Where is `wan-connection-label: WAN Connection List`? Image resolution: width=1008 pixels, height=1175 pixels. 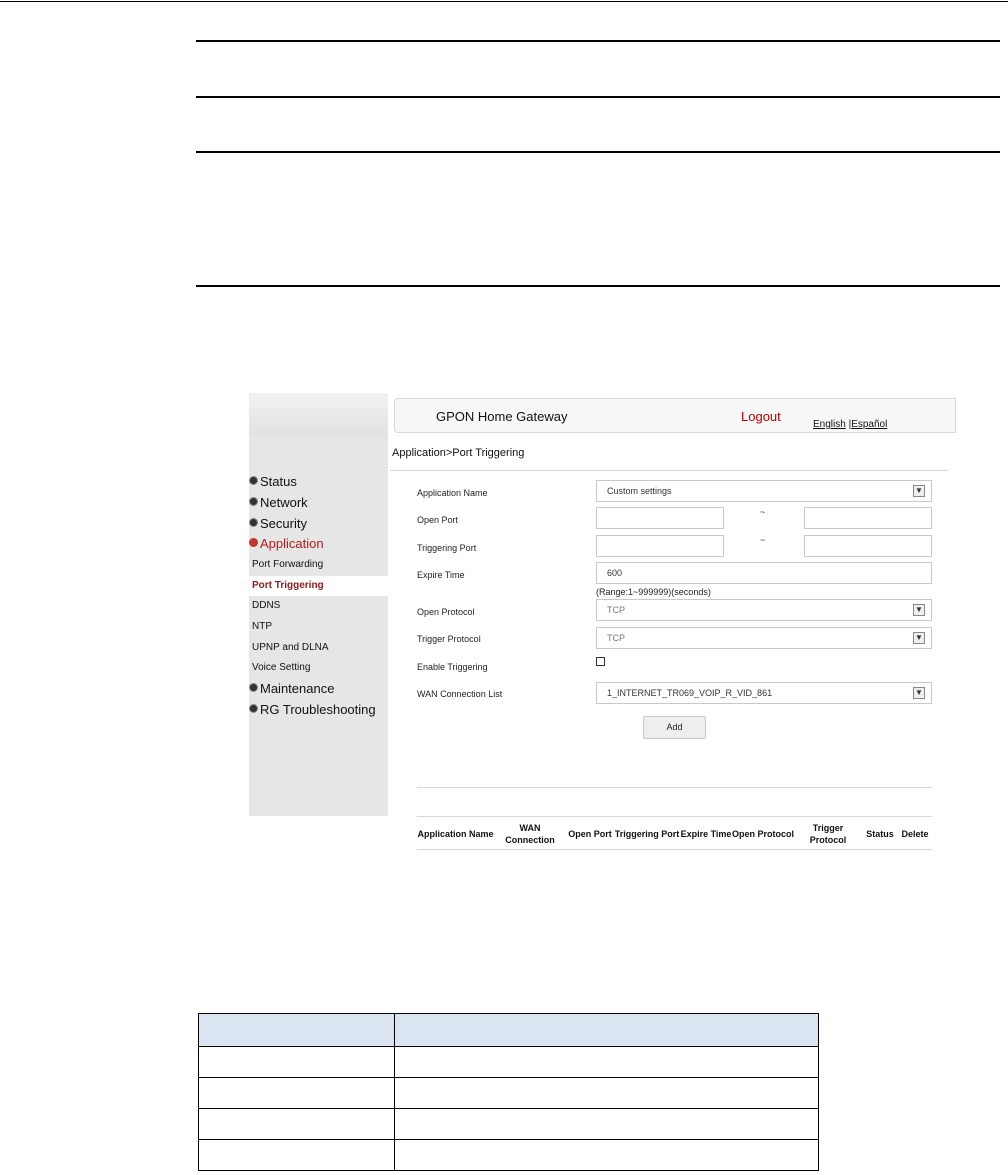
wan-connection-label: WAN Connection List is located at coordinates (460, 694).